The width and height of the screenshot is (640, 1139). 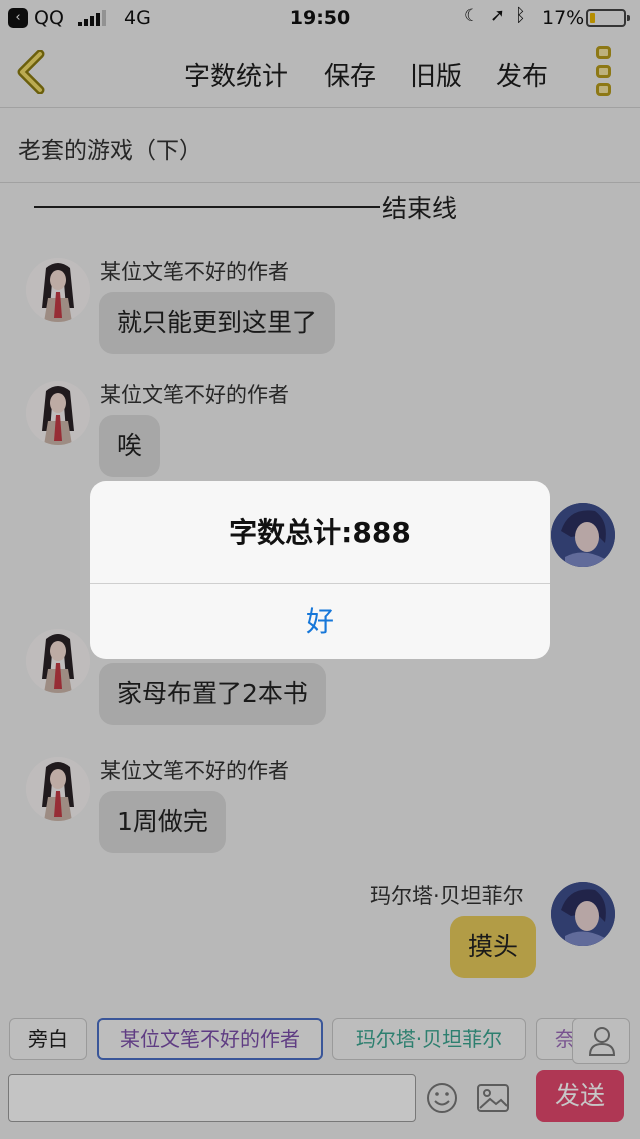 I want to click on dialog-ok-button: 好, so click(x=320, y=621).